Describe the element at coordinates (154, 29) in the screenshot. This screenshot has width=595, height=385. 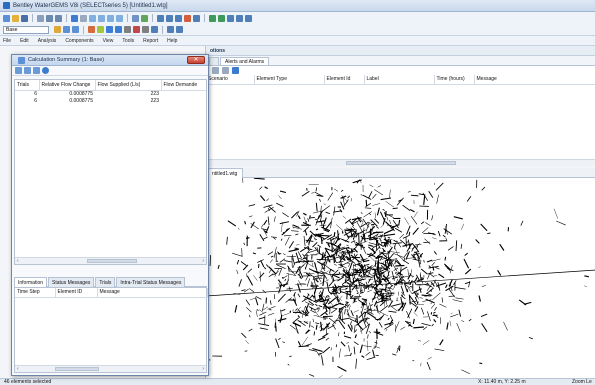
I see `spot-elevation-icon` at that location.